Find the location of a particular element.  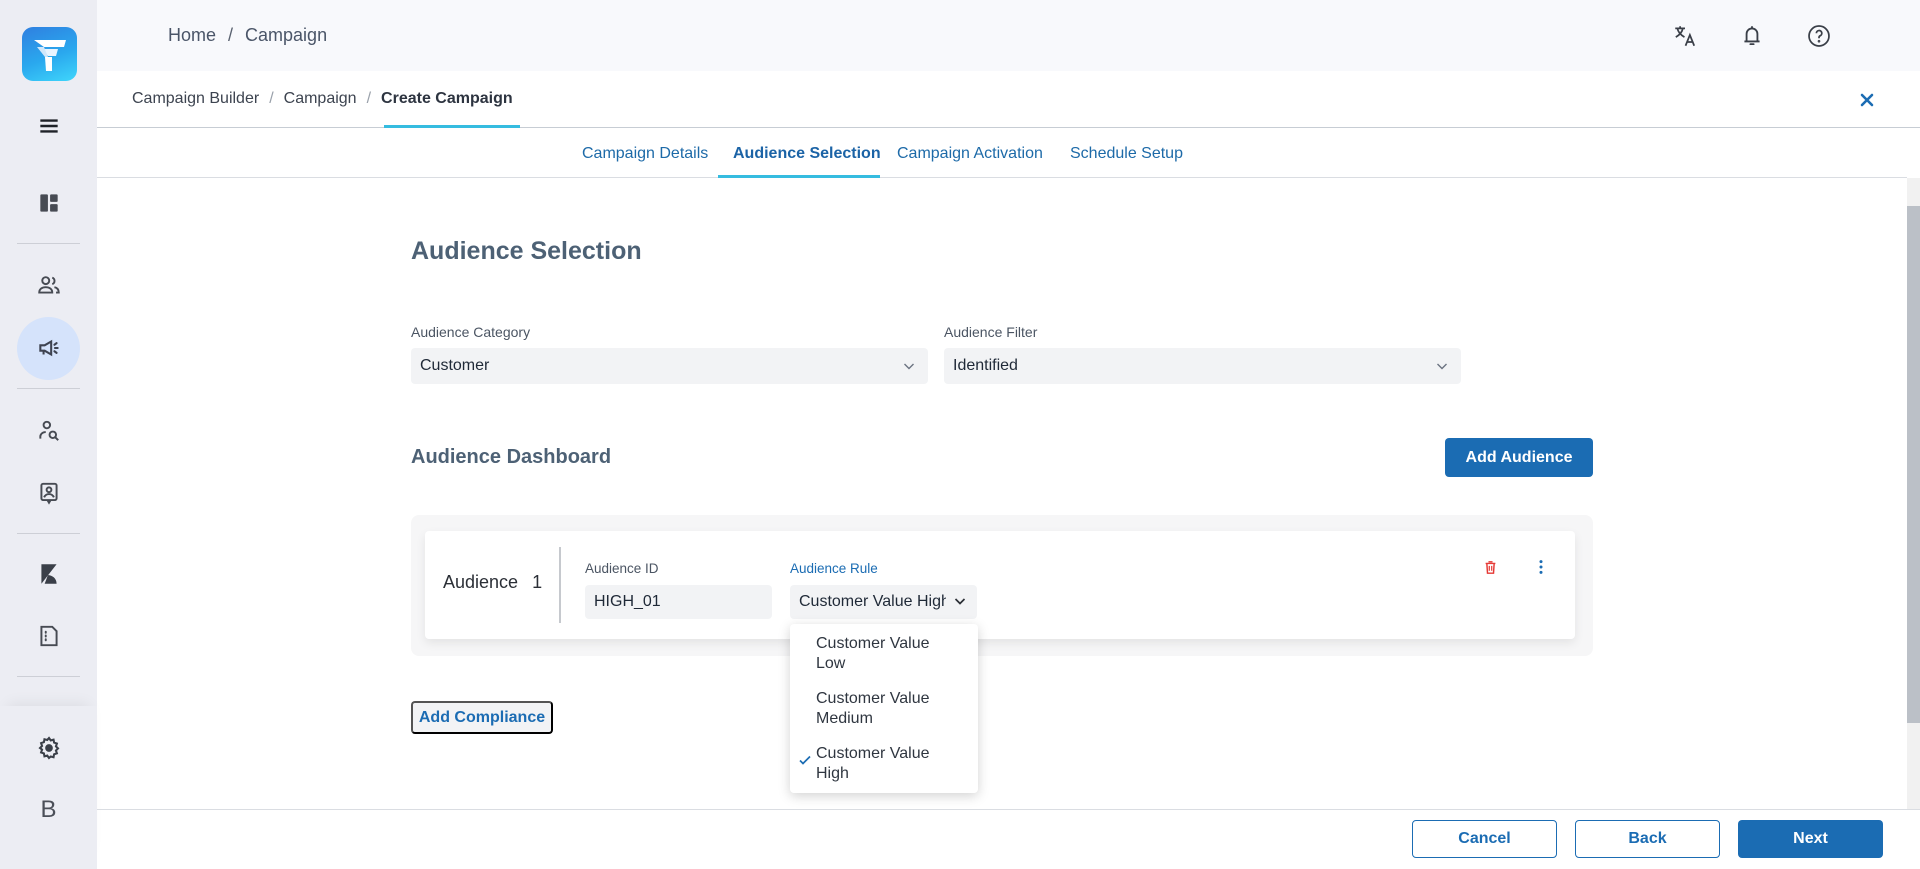

tab-campaign-details: Campaign Details is located at coordinates (645, 154).